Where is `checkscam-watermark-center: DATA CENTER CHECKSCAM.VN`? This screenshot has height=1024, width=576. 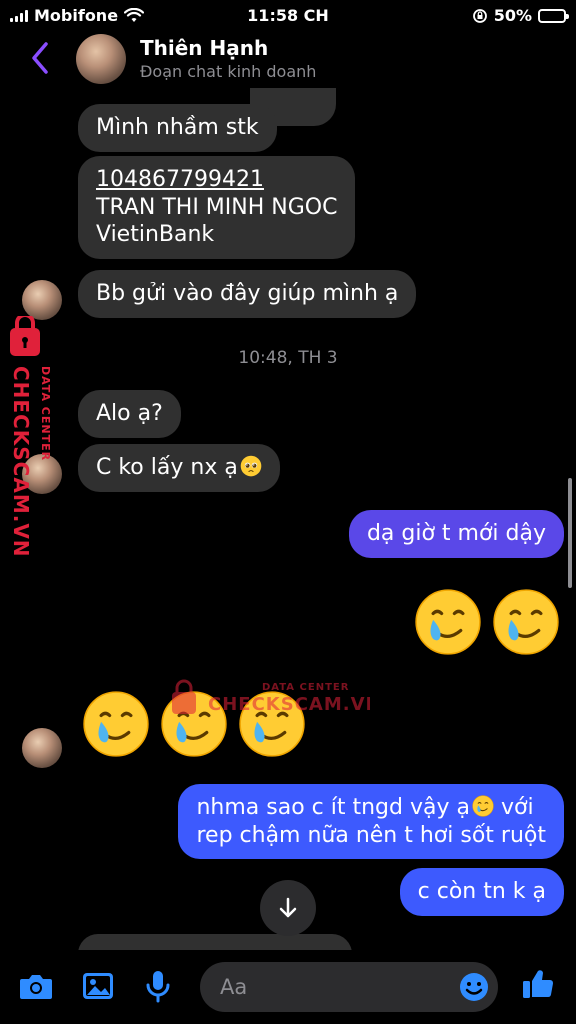
checkscam-watermark-center: DATA CENTER CHECKSCAM.VN is located at coordinates (271, 697).